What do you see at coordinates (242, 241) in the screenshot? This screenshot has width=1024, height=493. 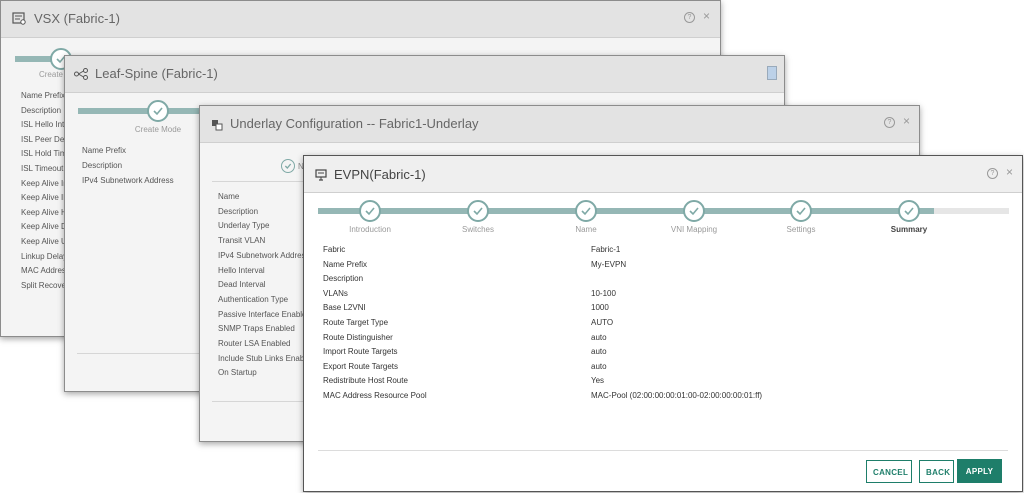 I see `field-label: Transit VLAN` at bounding box center [242, 241].